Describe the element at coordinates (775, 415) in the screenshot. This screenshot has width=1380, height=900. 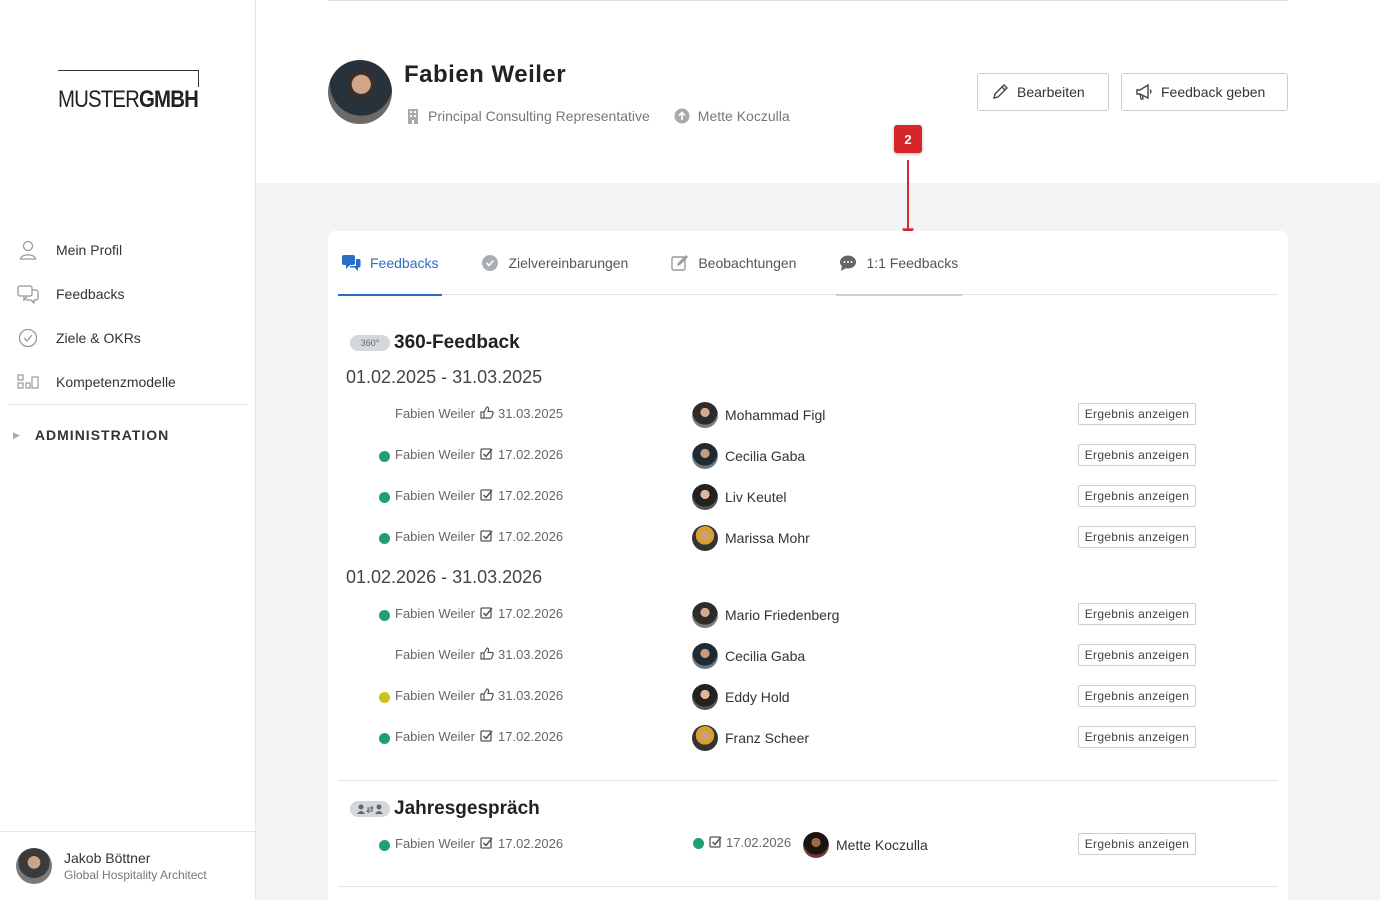
I see `reviewer-name: Mohammad Figl` at that location.